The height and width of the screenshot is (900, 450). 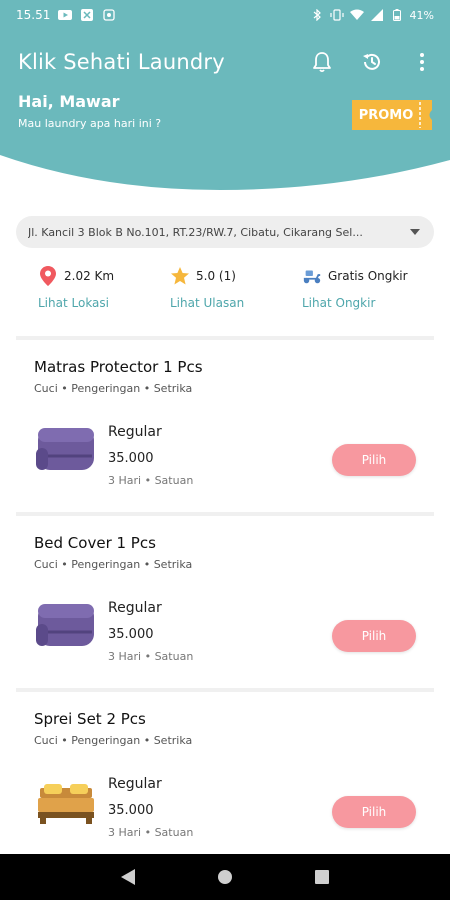 I want to click on view-reviews-link: Lihat Ulasan, so click(x=207, y=303).